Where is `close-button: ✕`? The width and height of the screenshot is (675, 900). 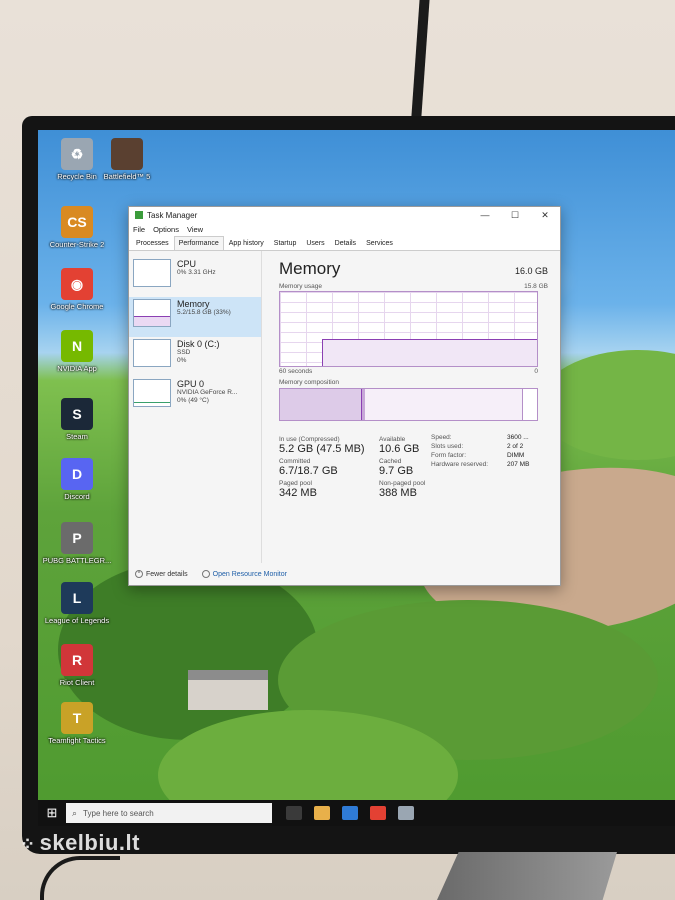 close-button: ✕ is located at coordinates (545, 215).